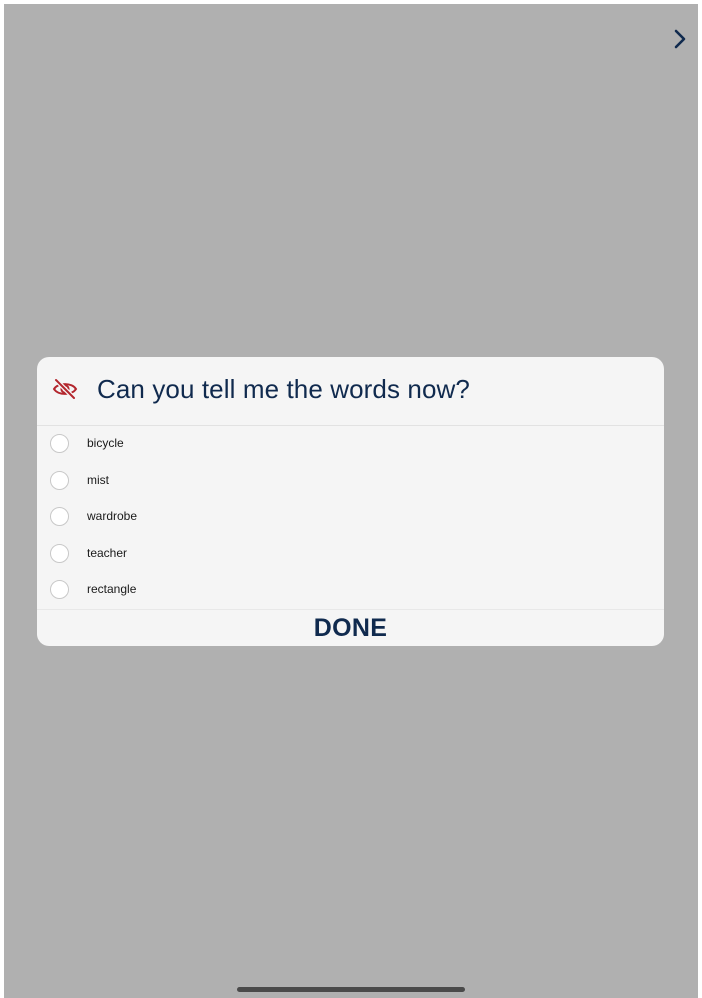 The height and width of the screenshot is (998, 702). Describe the element at coordinates (350, 554) in the screenshot. I see `word-option-teacher: teacher` at that location.